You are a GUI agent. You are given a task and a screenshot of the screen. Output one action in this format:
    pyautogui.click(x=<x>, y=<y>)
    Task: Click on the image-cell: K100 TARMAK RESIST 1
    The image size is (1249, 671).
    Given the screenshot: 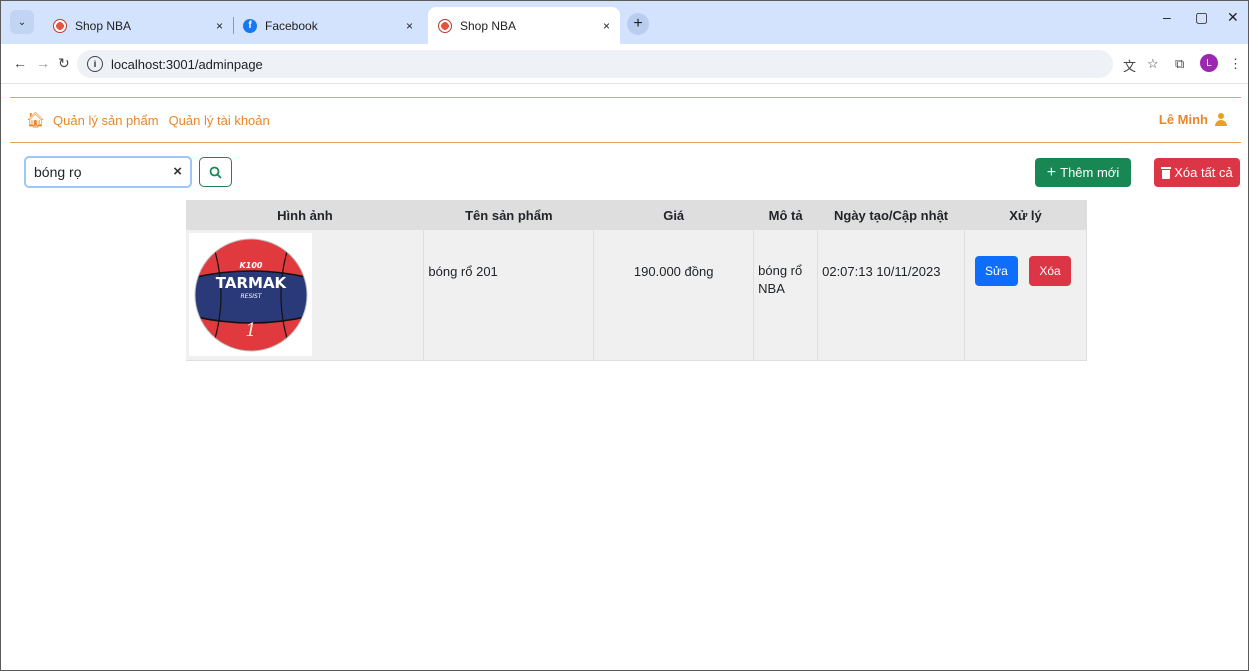 What is the action you would take?
    pyautogui.click(x=305, y=295)
    